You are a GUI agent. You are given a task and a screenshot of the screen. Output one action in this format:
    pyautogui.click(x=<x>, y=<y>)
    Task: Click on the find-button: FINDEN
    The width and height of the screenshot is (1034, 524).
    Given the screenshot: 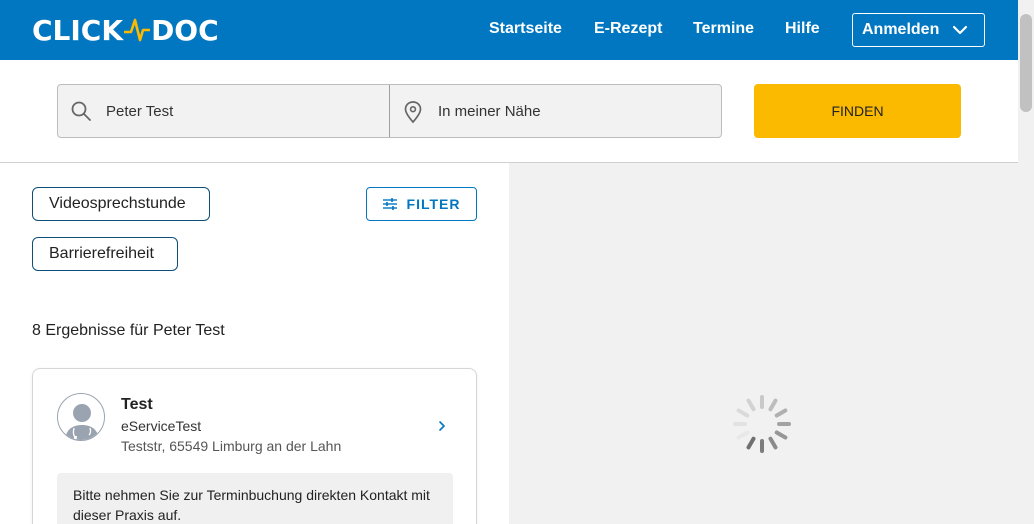 What is the action you would take?
    pyautogui.click(x=857, y=111)
    